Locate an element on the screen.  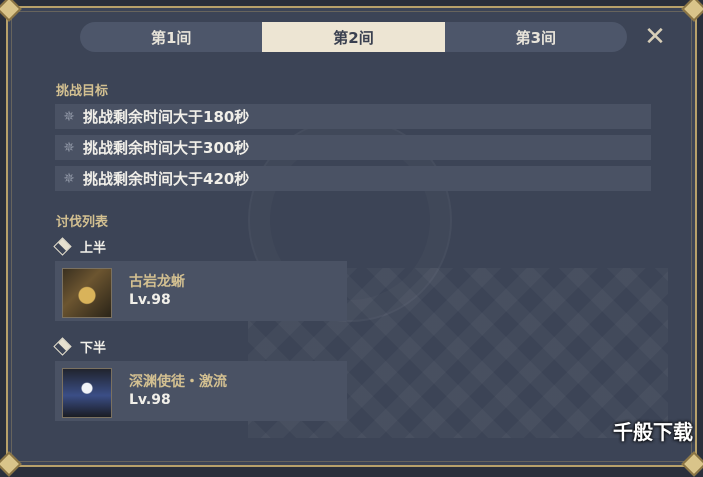
site-watermark: 千般下载 is located at coordinates (653, 432).